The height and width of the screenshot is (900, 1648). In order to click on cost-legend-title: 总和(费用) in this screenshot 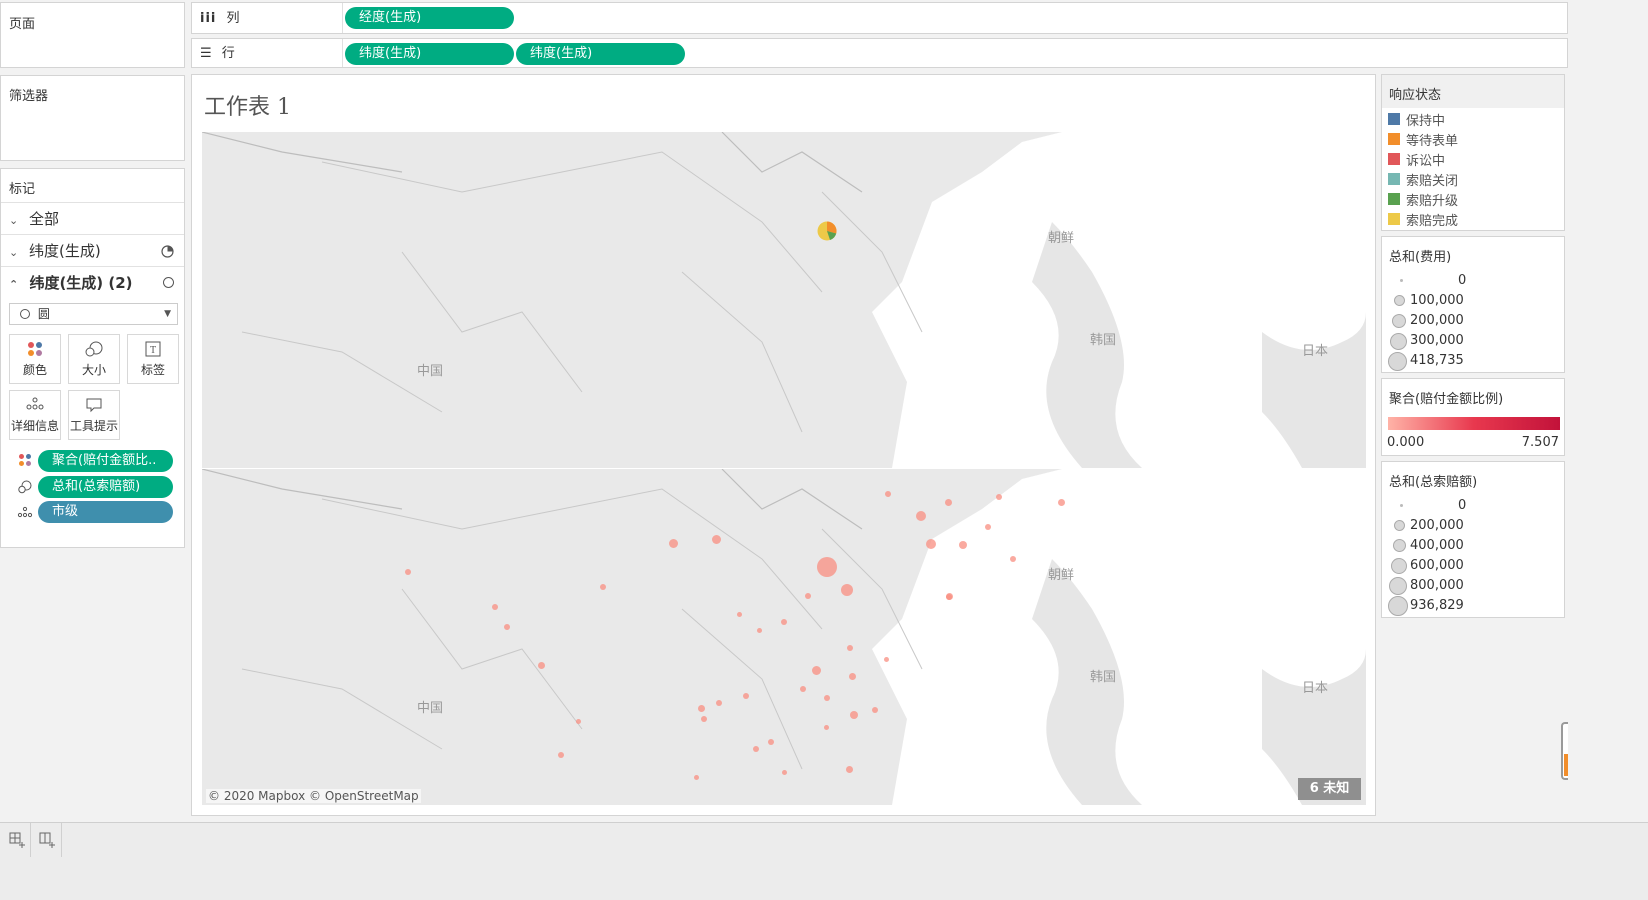, I will do `click(1420, 257)`.